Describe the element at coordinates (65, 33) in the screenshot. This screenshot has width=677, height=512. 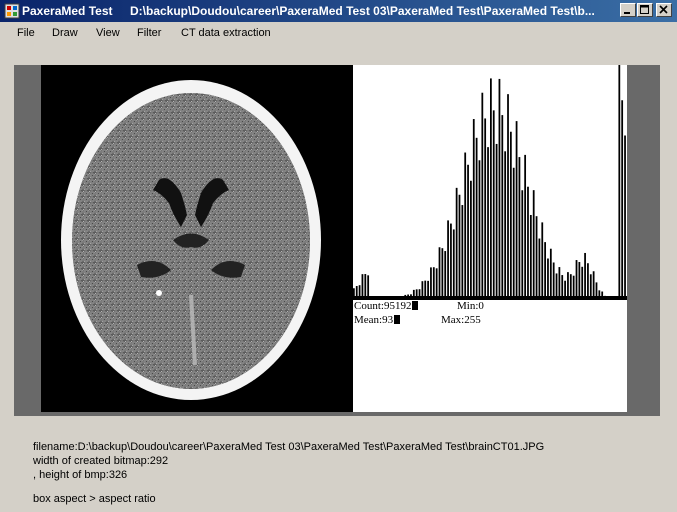
I see `menu-draw: Draw` at that location.